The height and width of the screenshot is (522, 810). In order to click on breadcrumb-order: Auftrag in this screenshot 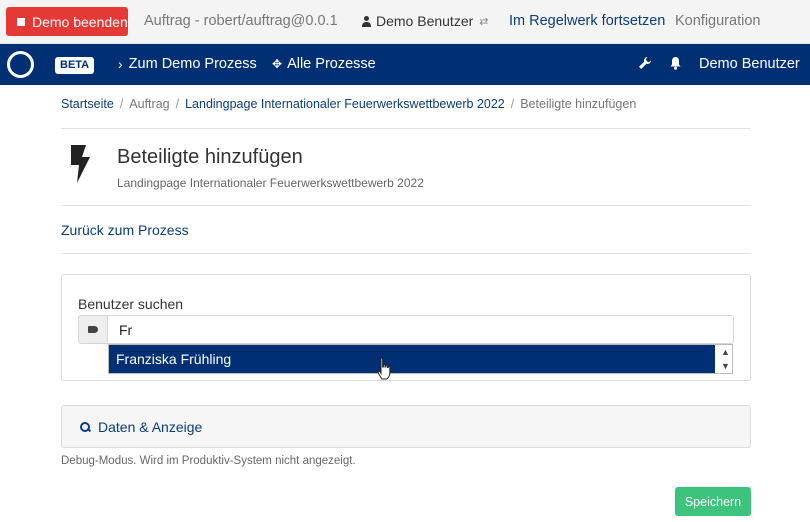, I will do `click(149, 104)`.